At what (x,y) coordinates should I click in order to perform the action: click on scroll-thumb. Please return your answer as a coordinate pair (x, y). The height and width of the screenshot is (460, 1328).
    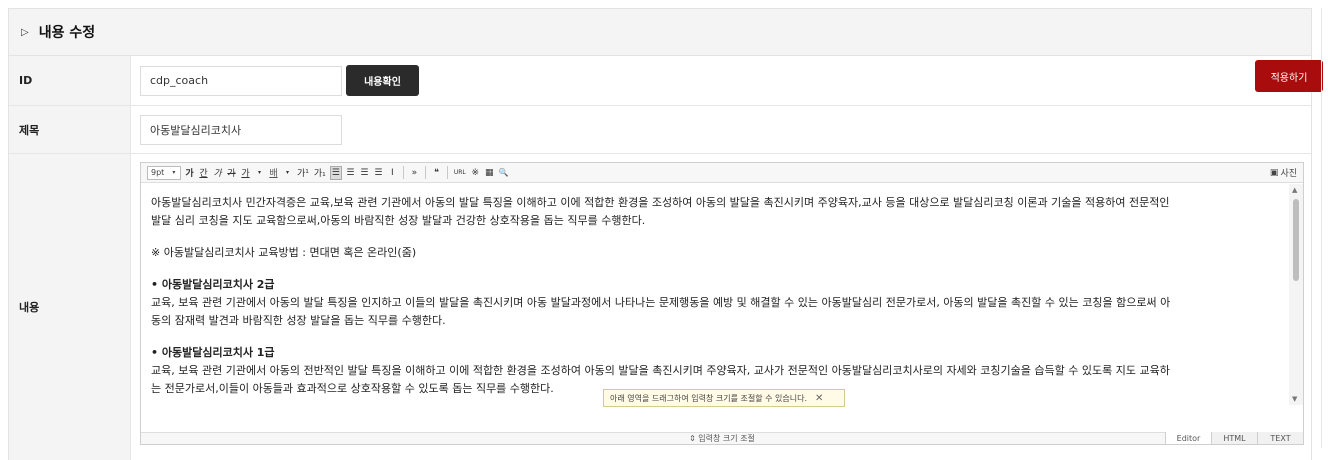
    Looking at the image, I should click on (1296, 240).